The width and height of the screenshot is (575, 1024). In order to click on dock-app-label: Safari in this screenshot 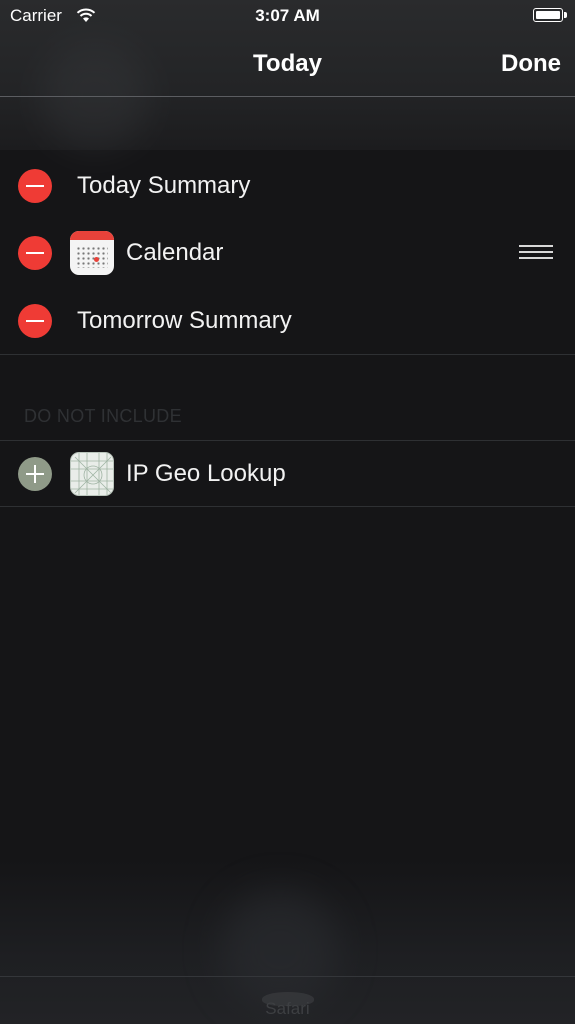, I will do `click(287, 1008)`.